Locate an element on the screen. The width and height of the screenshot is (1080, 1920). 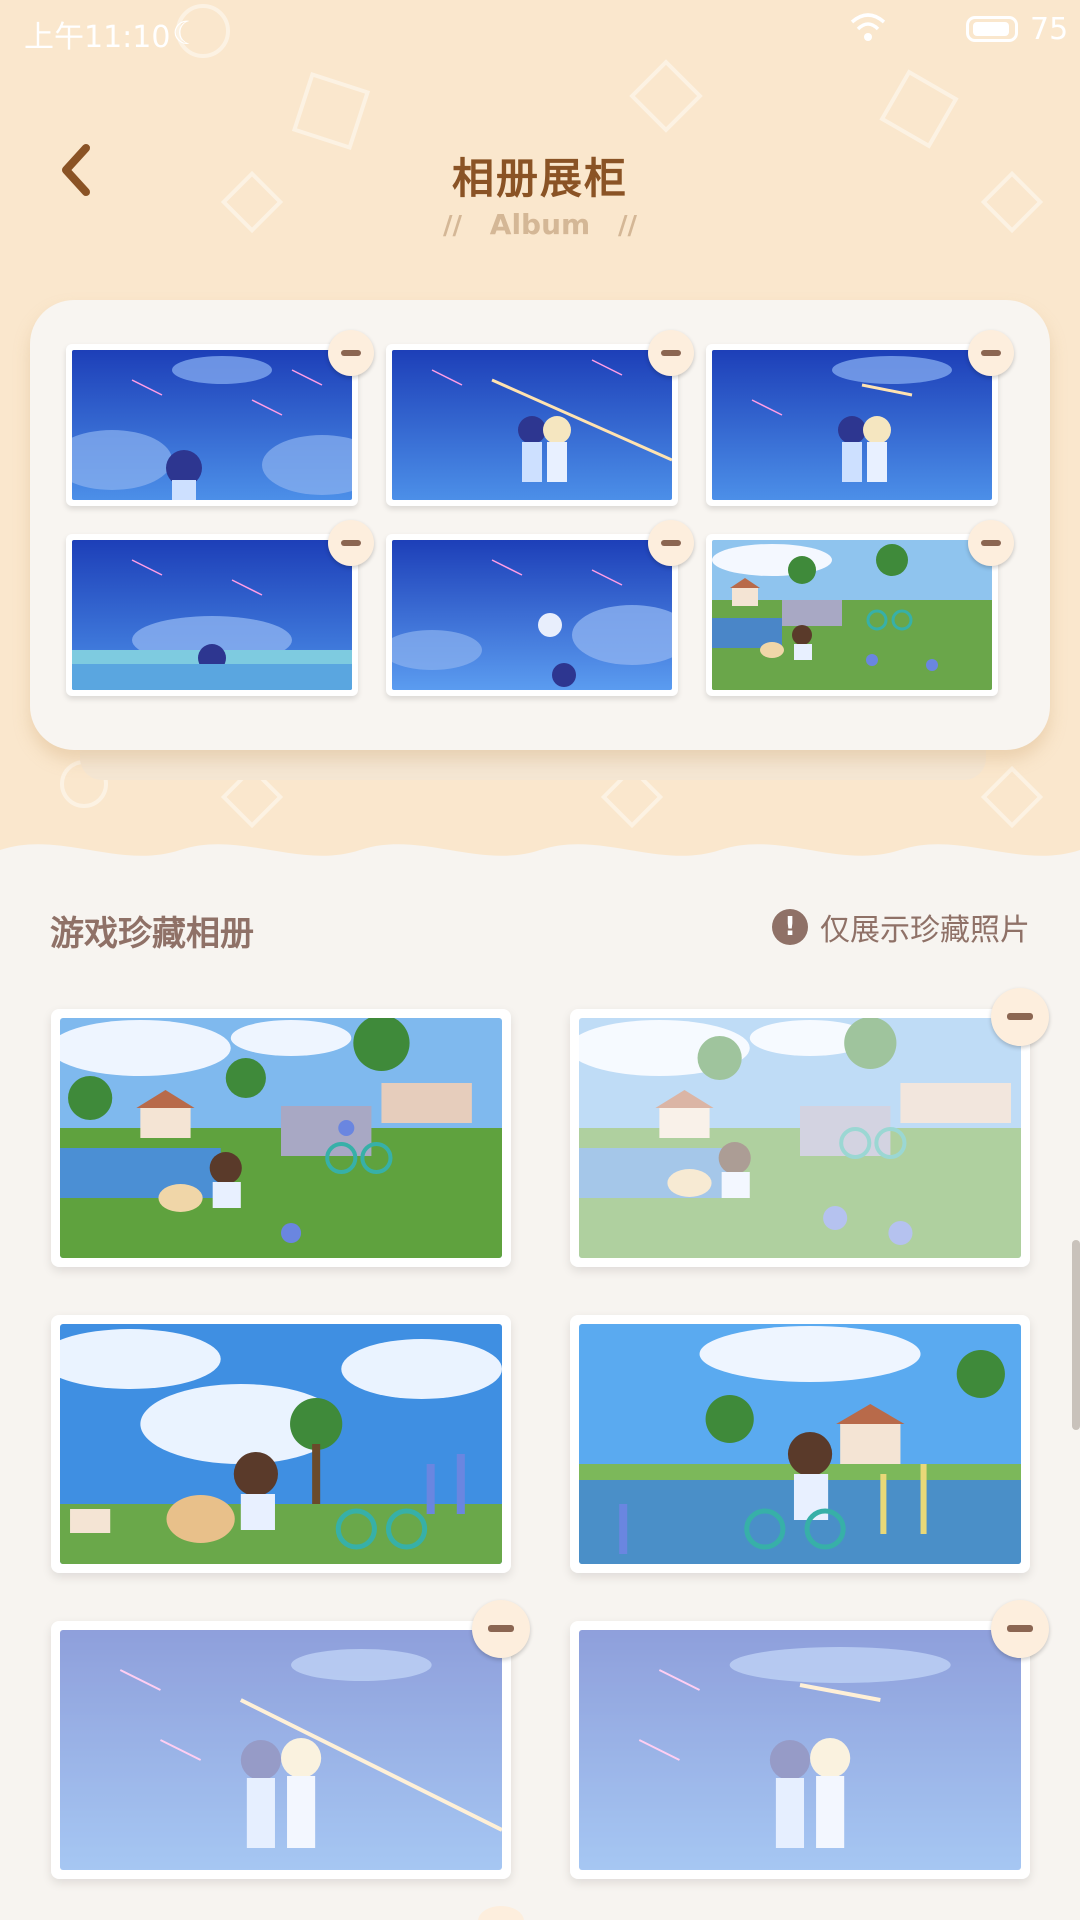
page-title: 相册展柜 is located at coordinates (539, 178).